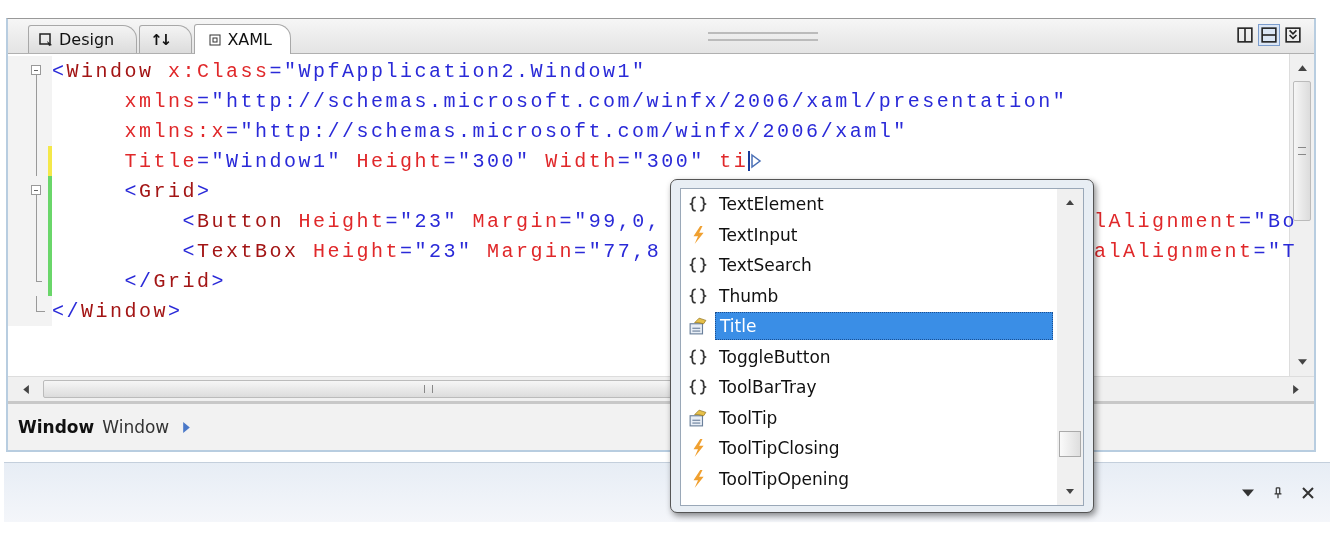  What do you see at coordinates (869, 387) in the screenshot?
I see `completion-item: ToolBarTray` at bounding box center [869, 387].